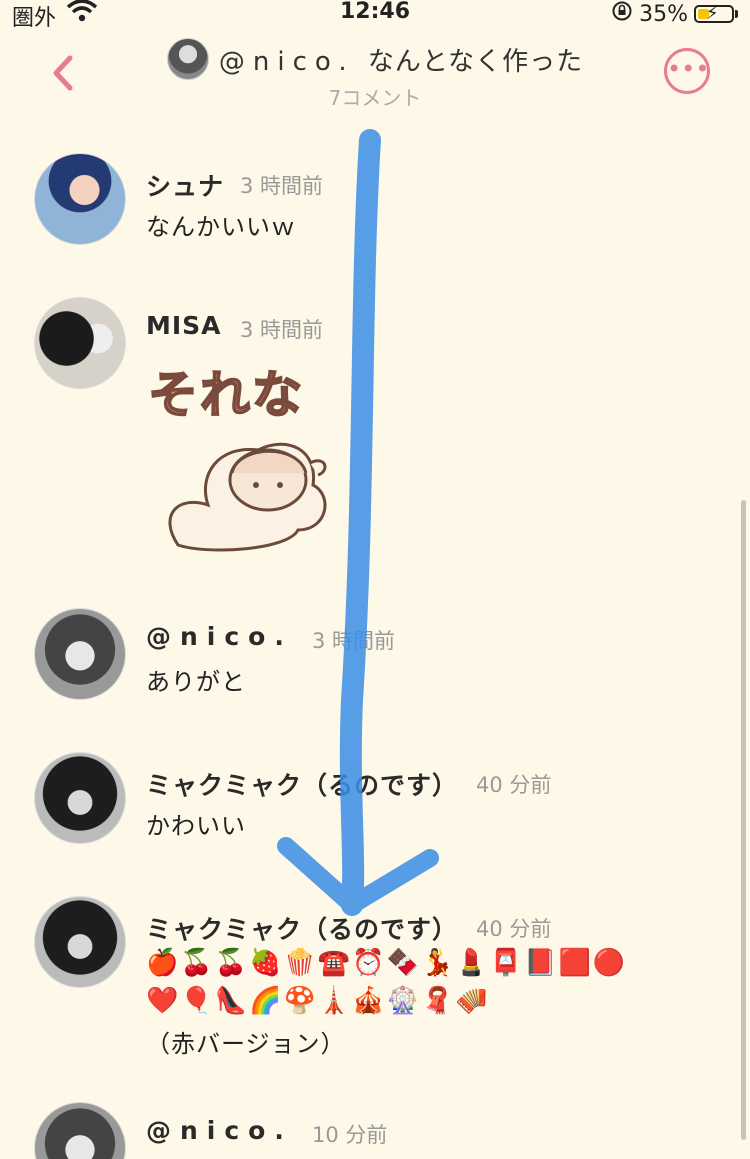 This screenshot has width=750, height=1159. What do you see at coordinates (287, 62) in the screenshot?
I see `header-user: @nico.` at bounding box center [287, 62].